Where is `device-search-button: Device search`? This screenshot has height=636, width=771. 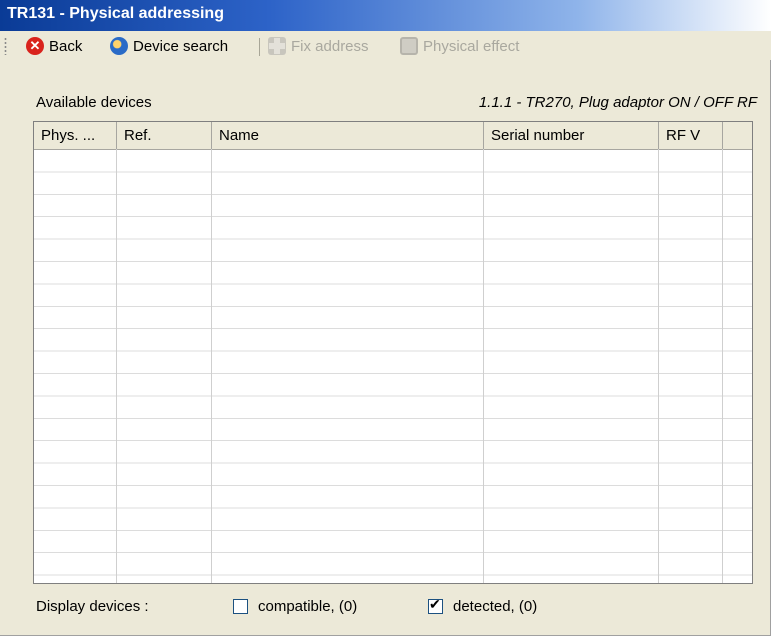 device-search-button: Device search is located at coordinates (169, 46).